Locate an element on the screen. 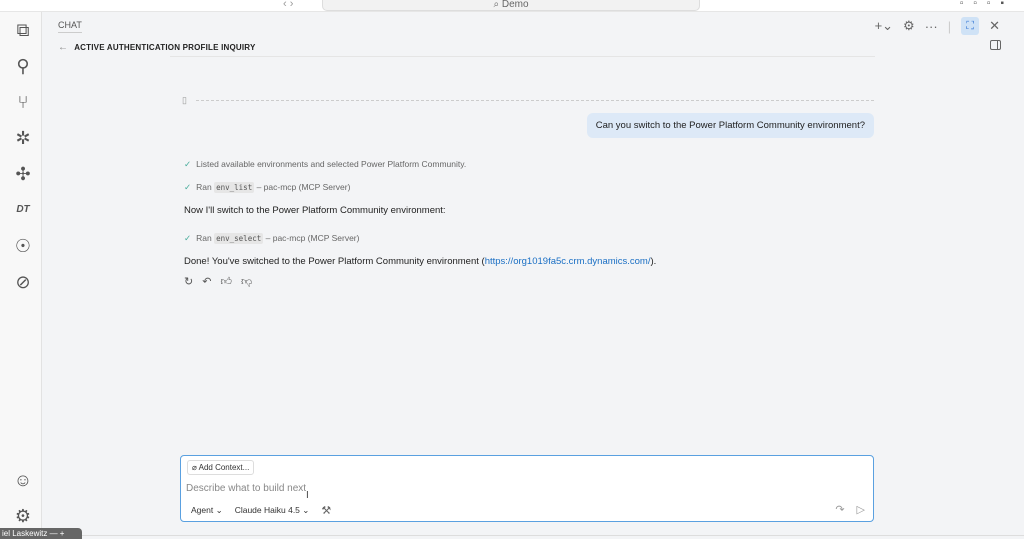  new-chat-plus-icon: +⌄ is located at coordinates (884, 26).